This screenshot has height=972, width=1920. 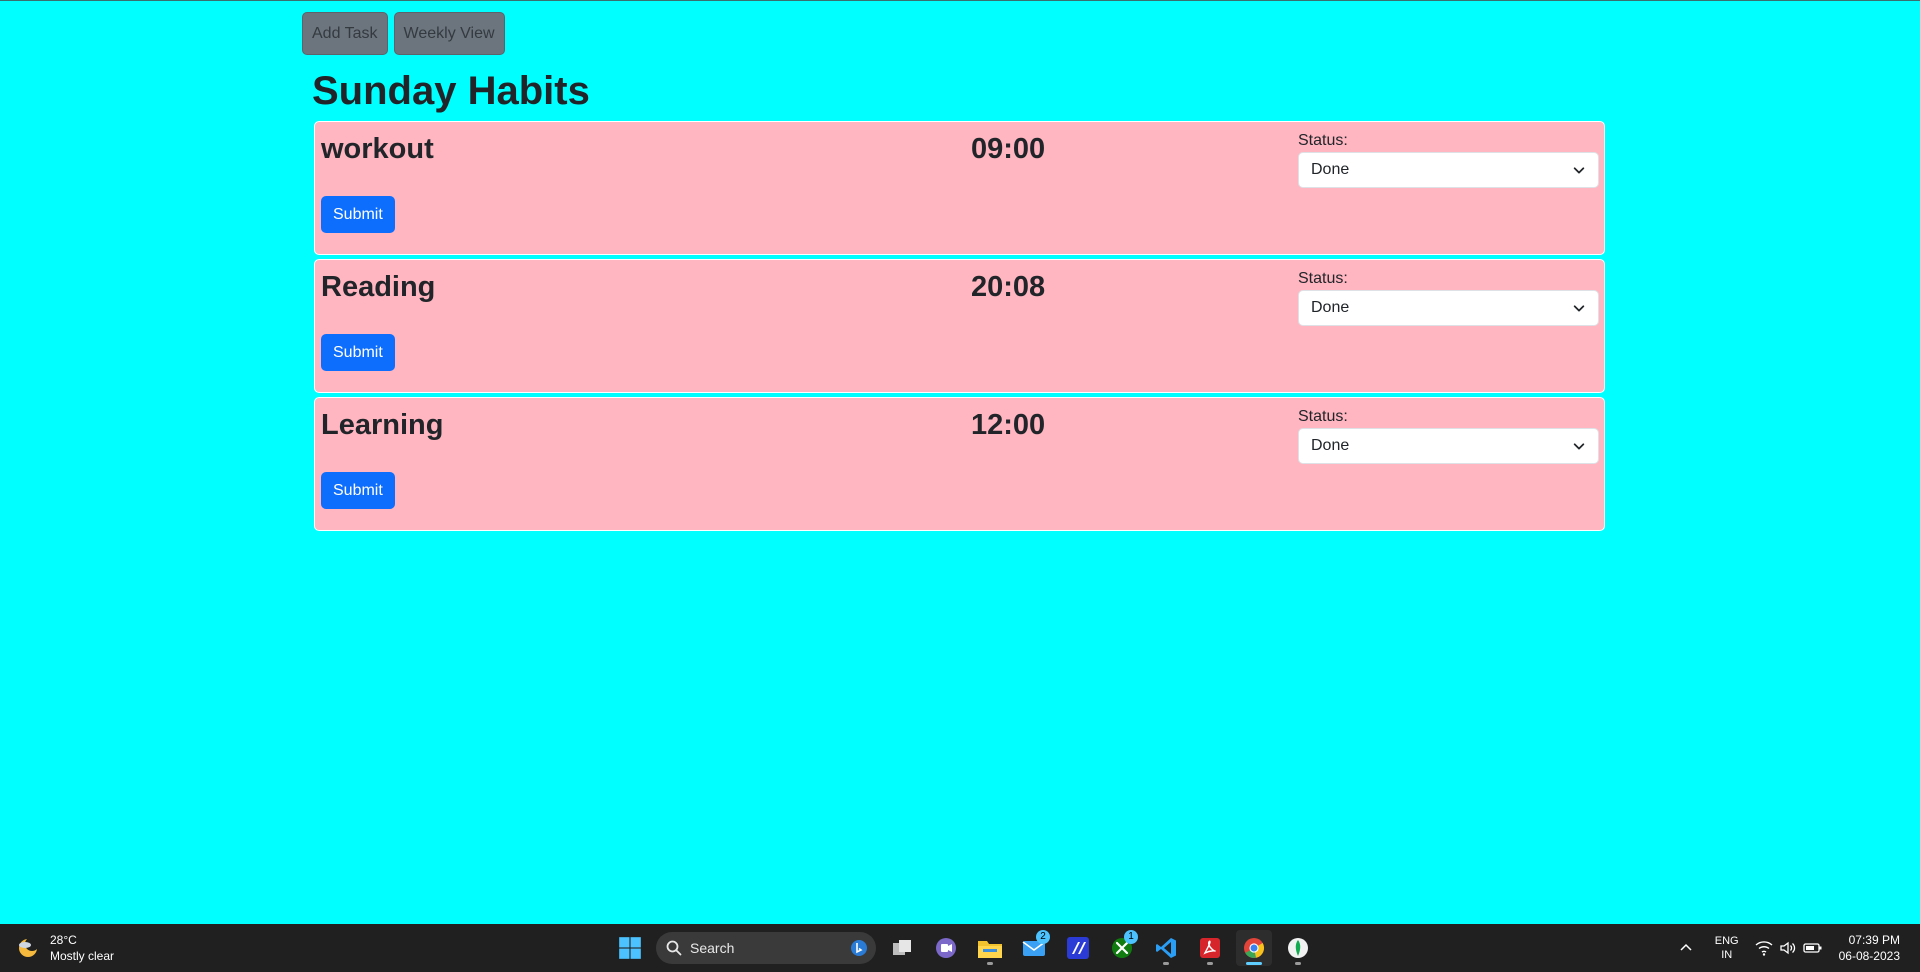 I want to click on taskbar-search: Search, so click(x=766, y=948).